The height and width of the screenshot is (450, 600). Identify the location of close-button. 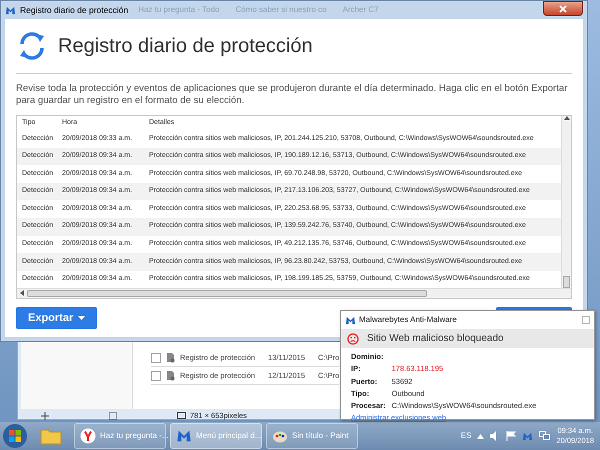
(563, 8).